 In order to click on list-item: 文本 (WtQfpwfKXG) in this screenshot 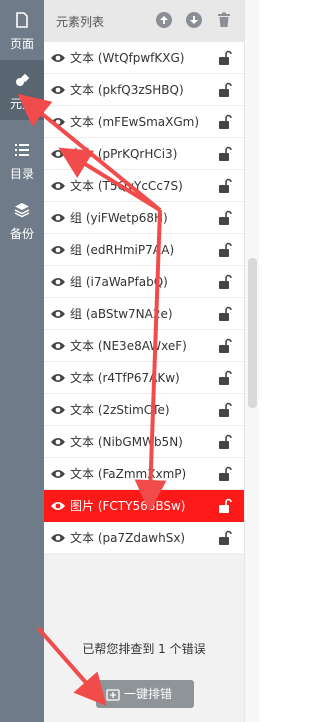, I will do `click(144, 58)`.